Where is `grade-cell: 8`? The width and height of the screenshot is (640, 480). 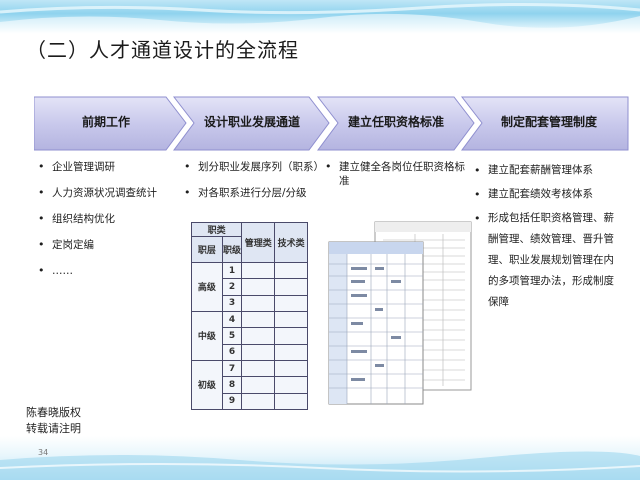 grade-cell: 8 is located at coordinates (232, 385).